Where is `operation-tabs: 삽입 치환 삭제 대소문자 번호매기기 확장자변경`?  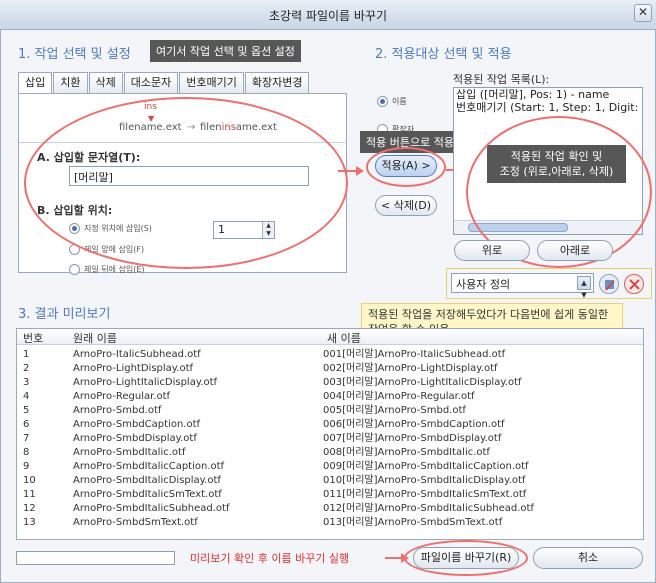 operation-tabs: 삽입 치환 삭제 대소문자 번호매기기 확장자변경 is located at coordinates (164, 83).